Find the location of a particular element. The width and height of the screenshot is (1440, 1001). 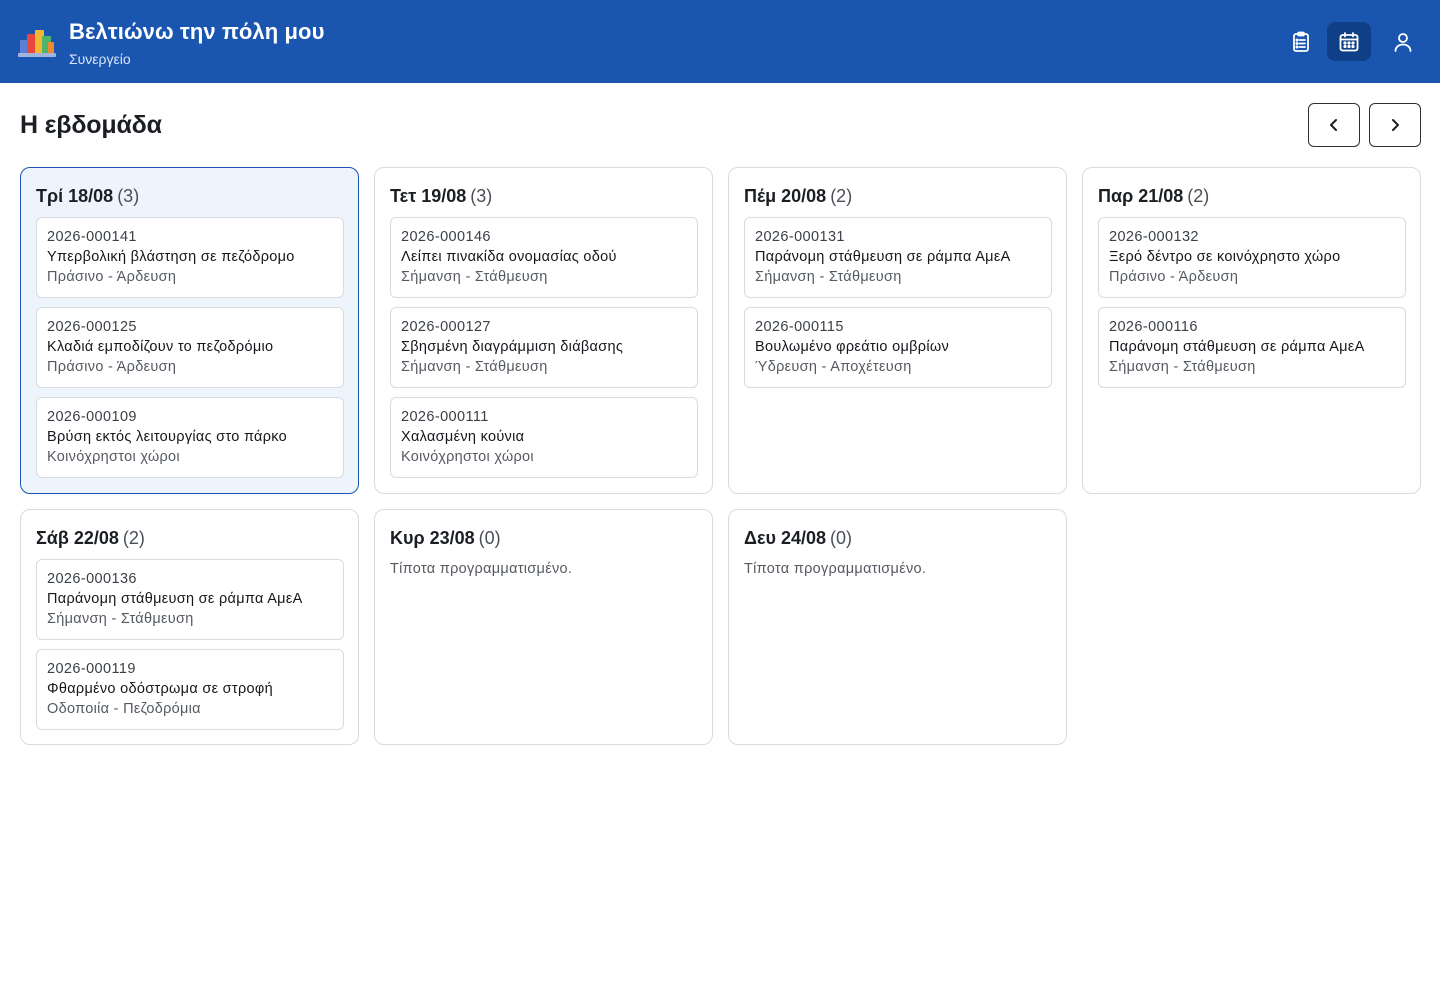

ticket-title: Βρύση εκτός λειτουργίας στο πάρκο is located at coordinates (167, 437).